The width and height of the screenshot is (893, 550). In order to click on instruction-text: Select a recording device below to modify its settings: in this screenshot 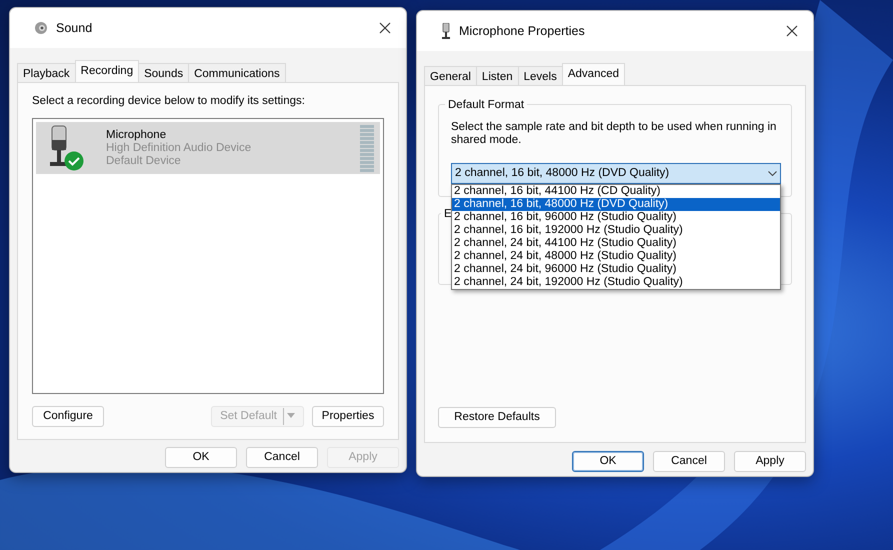, I will do `click(169, 101)`.